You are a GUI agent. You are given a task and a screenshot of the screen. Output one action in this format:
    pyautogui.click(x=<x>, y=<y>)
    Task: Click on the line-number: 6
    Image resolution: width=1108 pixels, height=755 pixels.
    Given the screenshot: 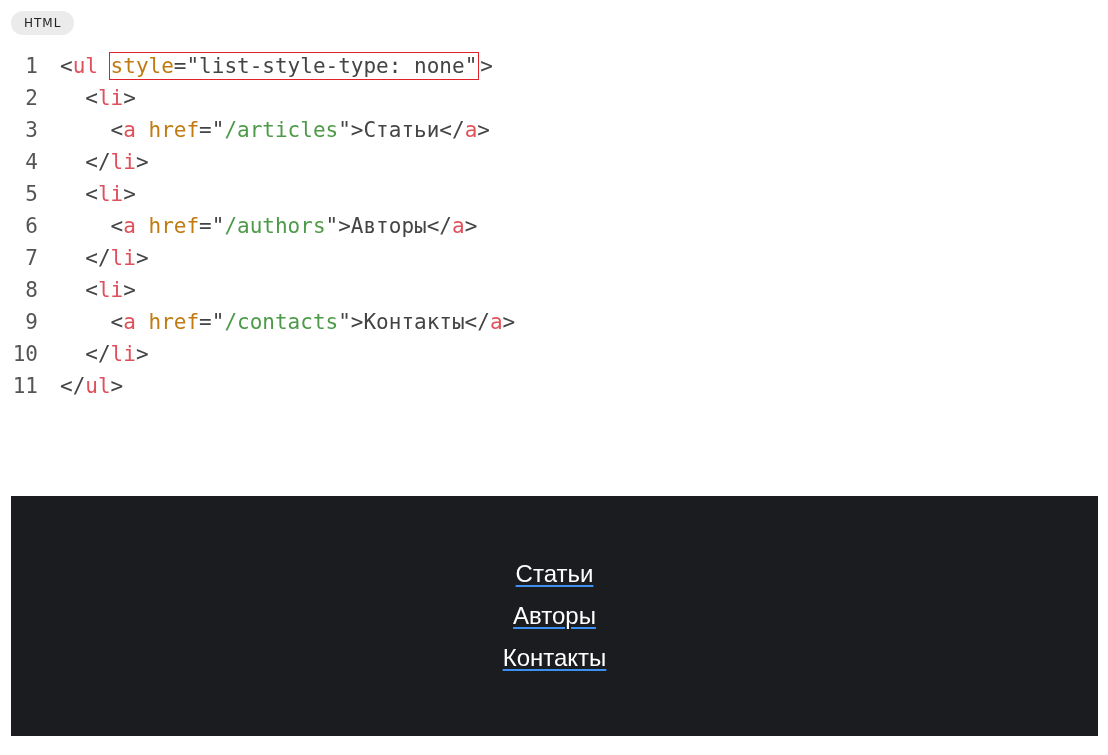 What is the action you would take?
    pyautogui.click(x=31, y=226)
    